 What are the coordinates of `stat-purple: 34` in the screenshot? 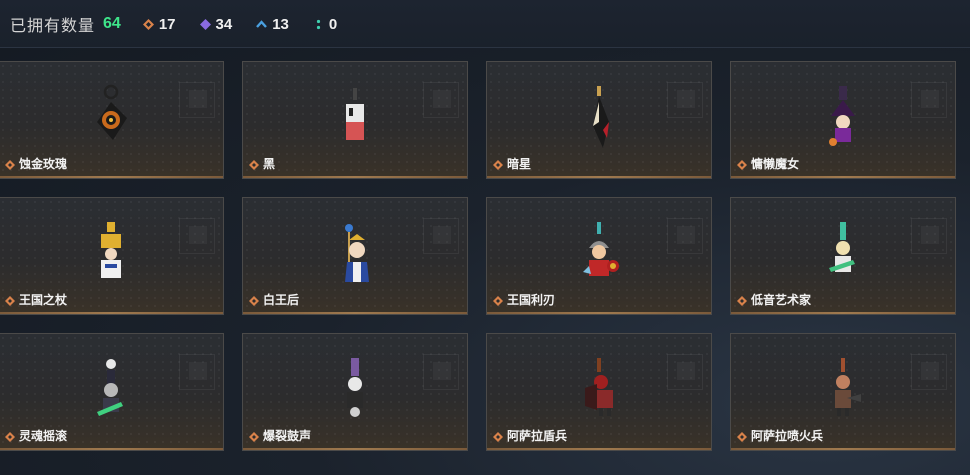 It's located at (216, 24).